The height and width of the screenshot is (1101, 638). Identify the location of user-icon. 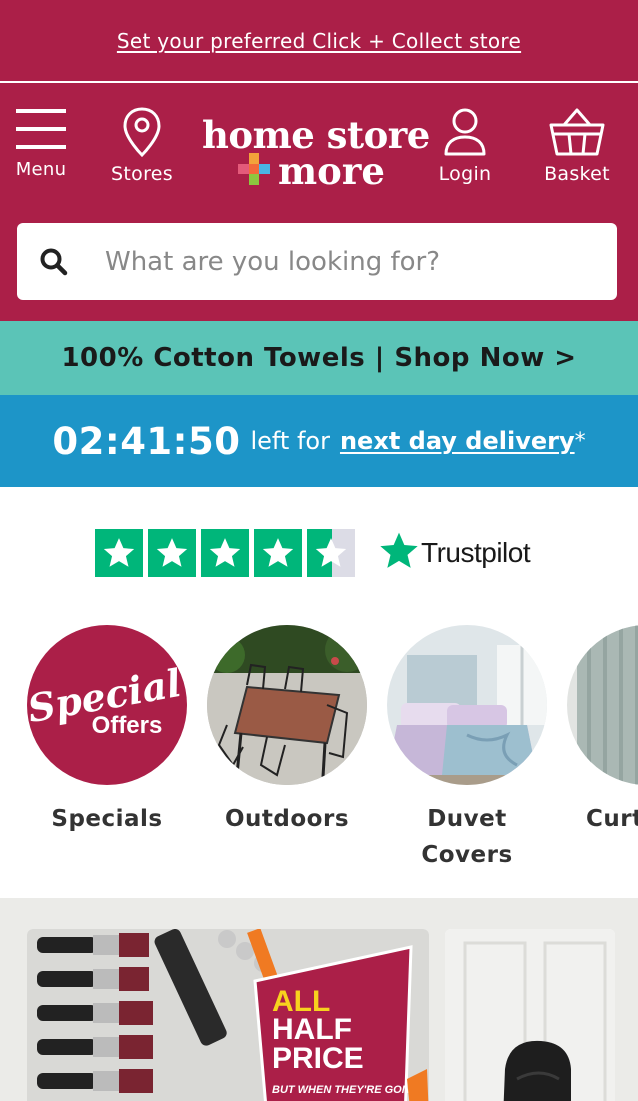
(465, 132).